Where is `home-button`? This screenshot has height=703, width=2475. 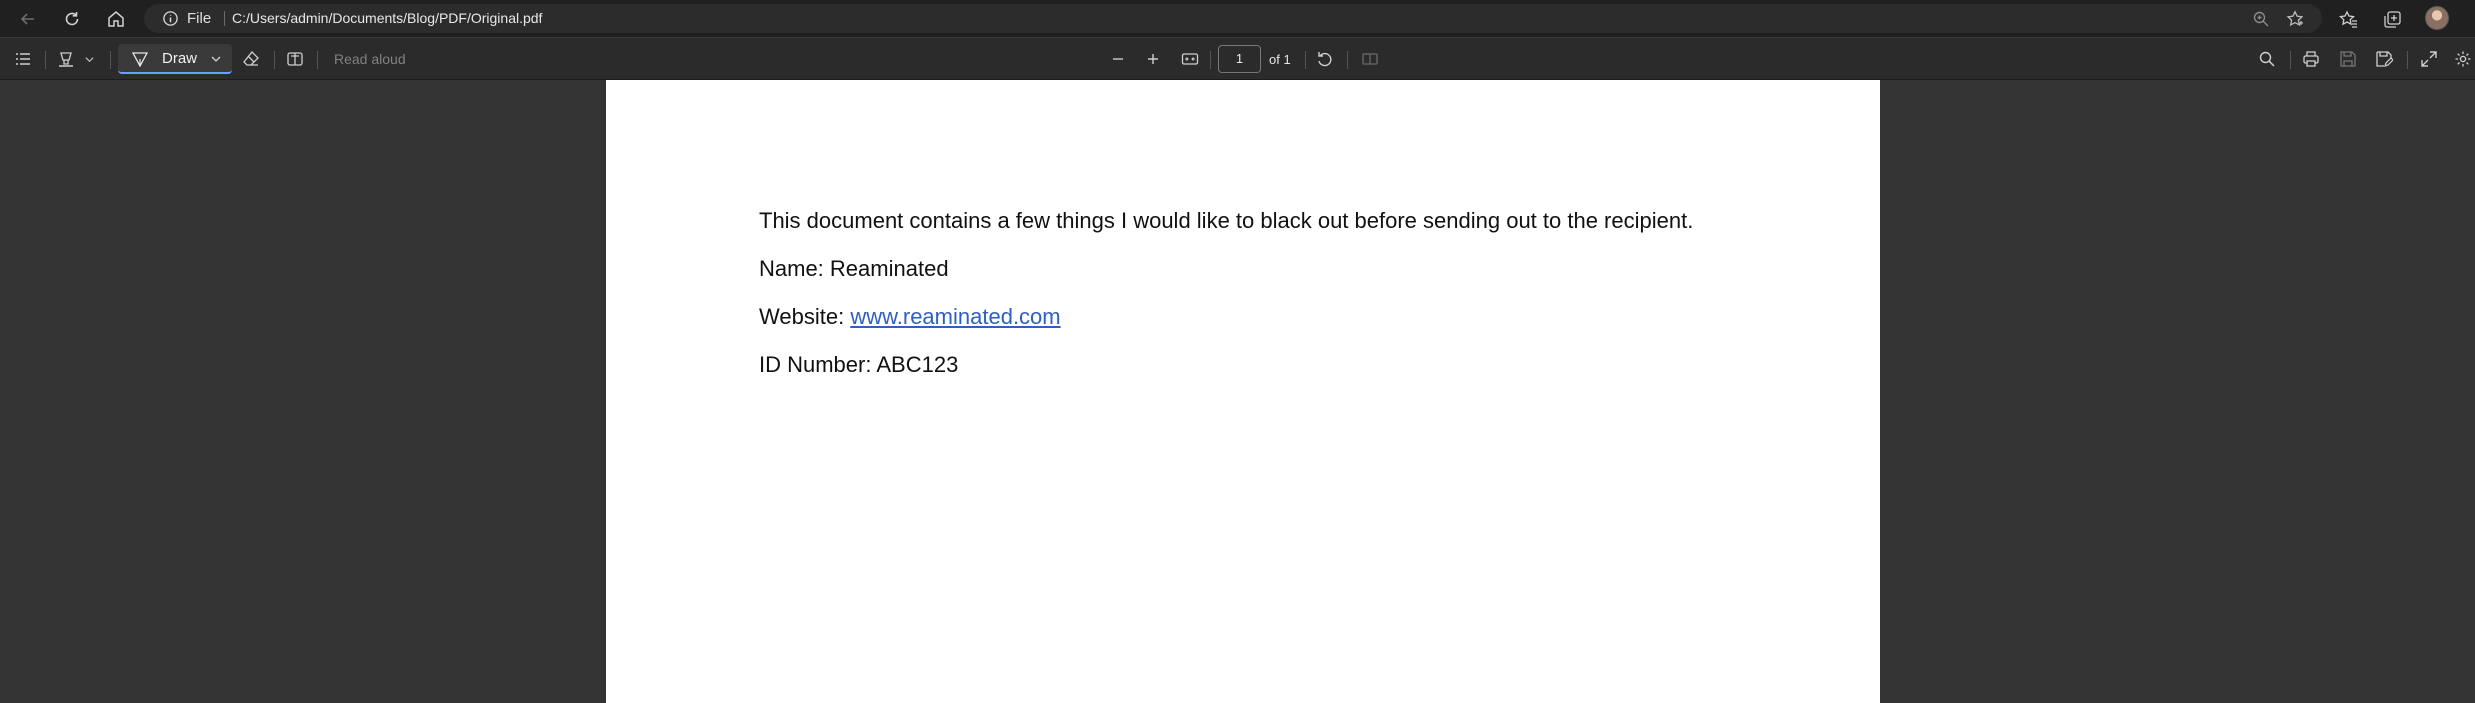
home-button is located at coordinates (116, 19).